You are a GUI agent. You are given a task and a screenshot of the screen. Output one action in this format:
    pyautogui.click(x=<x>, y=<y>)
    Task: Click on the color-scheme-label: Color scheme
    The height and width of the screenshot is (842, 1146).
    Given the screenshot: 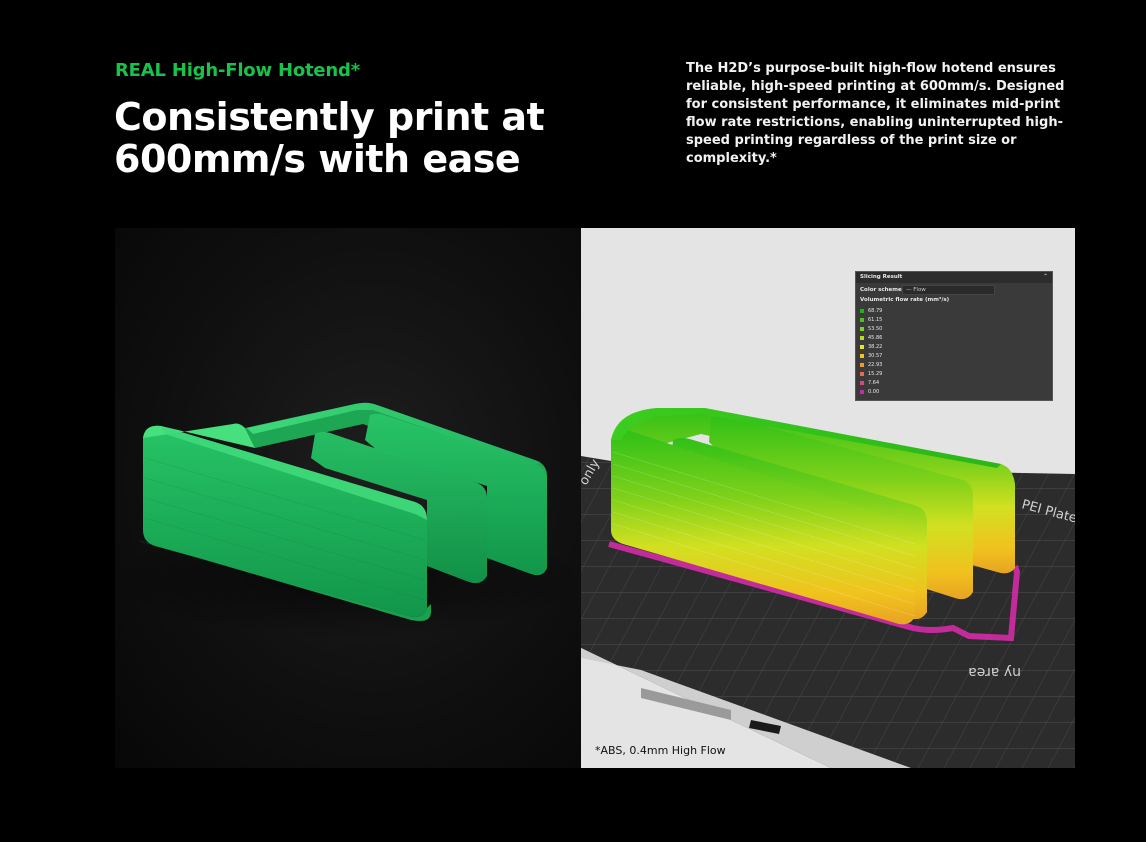 What is the action you would take?
    pyautogui.click(x=881, y=290)
    